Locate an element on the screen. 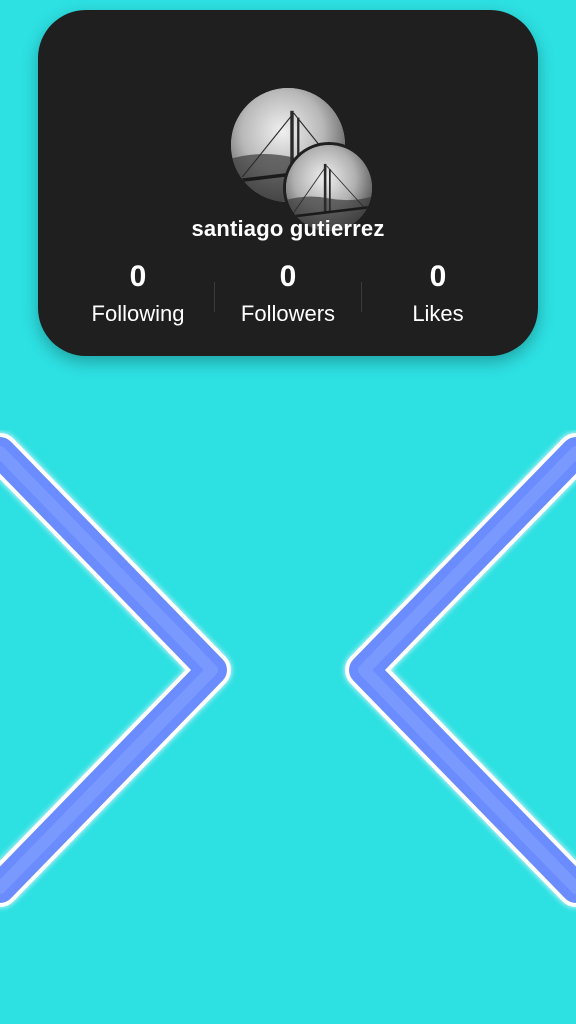 The width and height of the screenshot is (576, 1024). likes-label: Likes is located at coordinates (438, 313).